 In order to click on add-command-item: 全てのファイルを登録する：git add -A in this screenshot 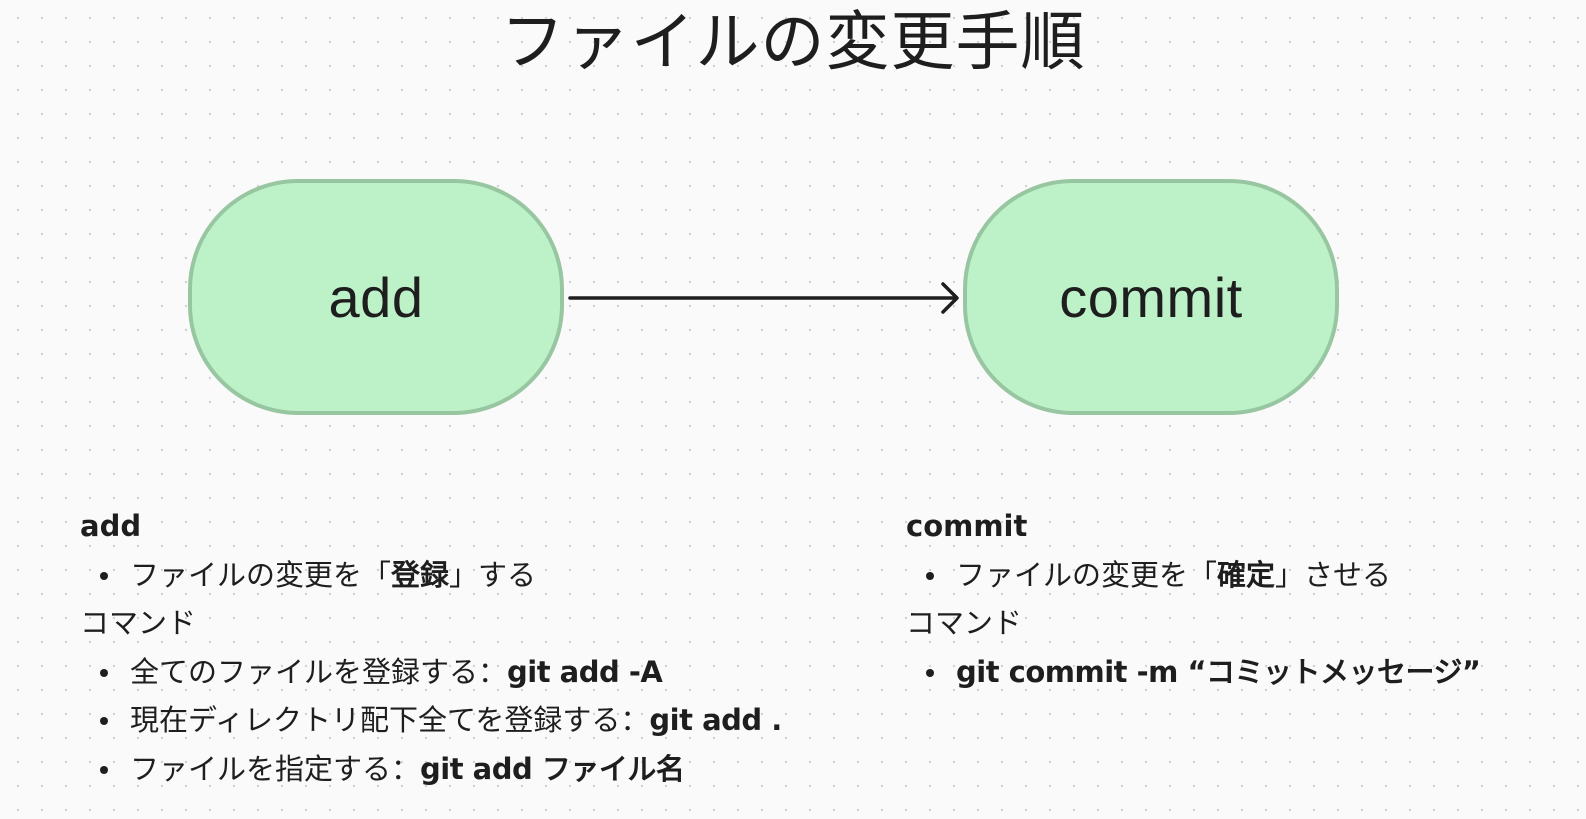, I will do `click(441, 672)`.